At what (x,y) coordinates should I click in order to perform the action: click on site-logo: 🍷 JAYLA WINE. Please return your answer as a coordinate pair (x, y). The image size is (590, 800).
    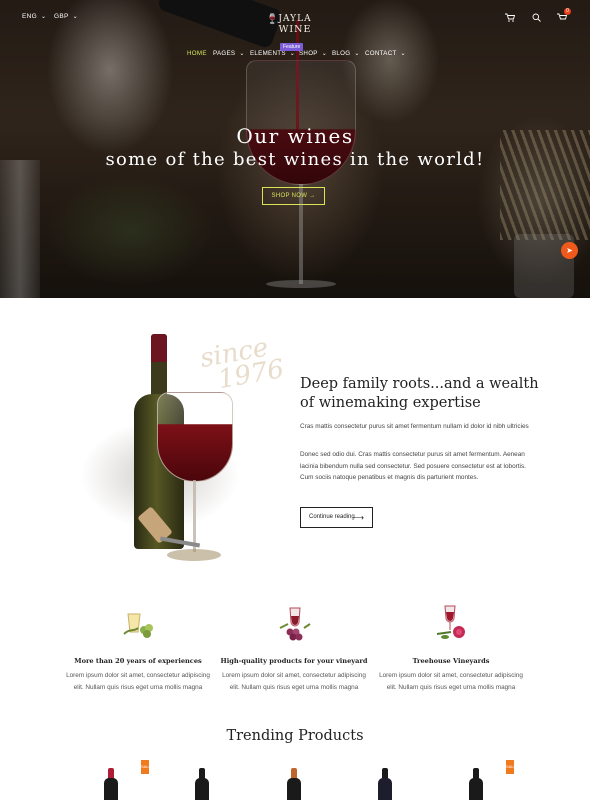
    Looking at the image, I should click on (292, 24).